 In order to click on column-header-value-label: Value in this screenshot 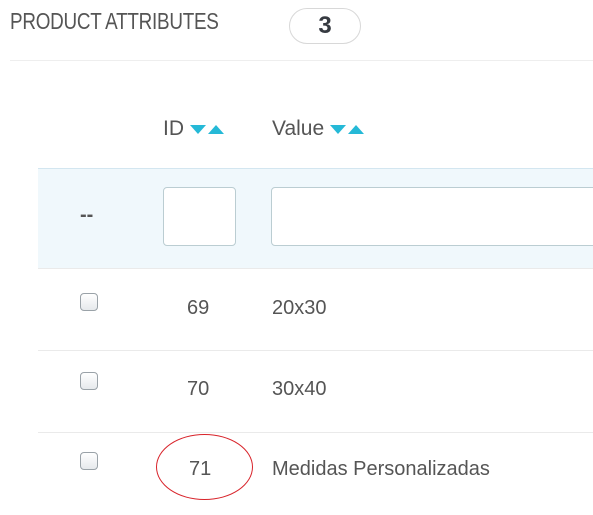, I will do `click(298, 128)`.